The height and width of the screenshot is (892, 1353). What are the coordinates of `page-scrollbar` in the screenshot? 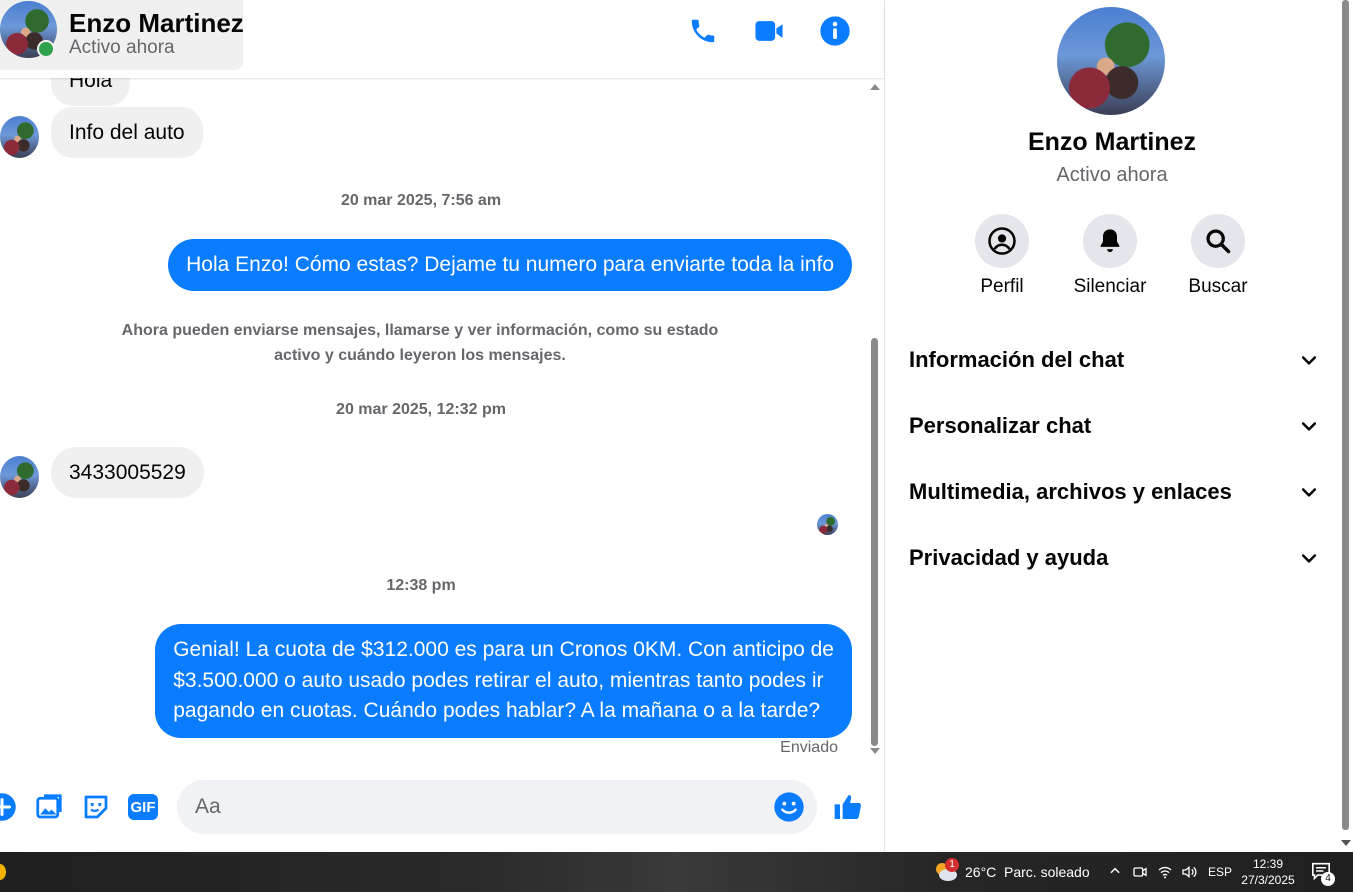 It's located at (1345, 426).